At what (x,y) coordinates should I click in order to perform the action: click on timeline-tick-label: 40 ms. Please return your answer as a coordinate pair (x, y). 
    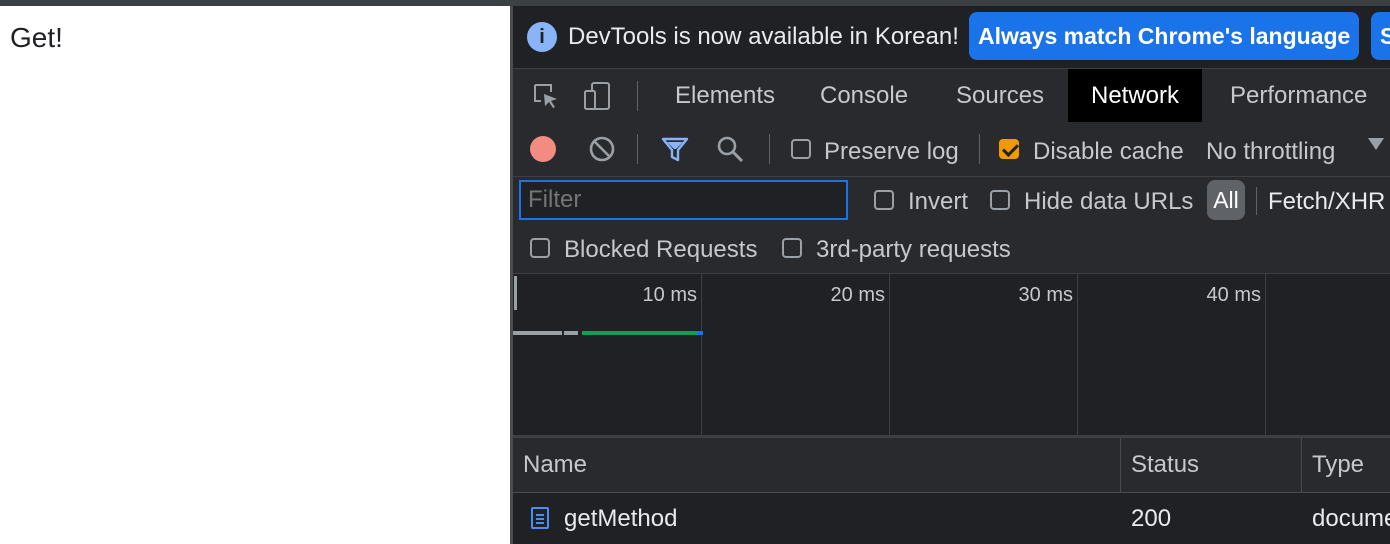
    Looking at the image, I should click on (1233, 295).